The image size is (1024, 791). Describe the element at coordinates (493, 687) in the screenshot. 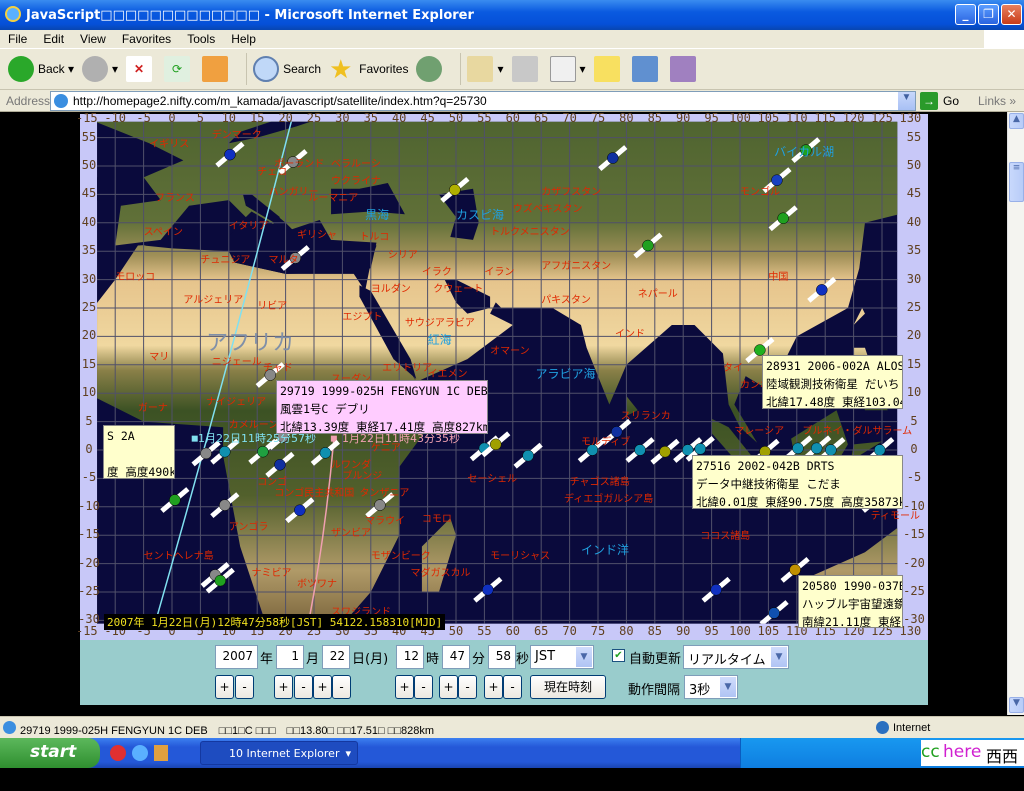

I see `second-plus-button: +` at that location.